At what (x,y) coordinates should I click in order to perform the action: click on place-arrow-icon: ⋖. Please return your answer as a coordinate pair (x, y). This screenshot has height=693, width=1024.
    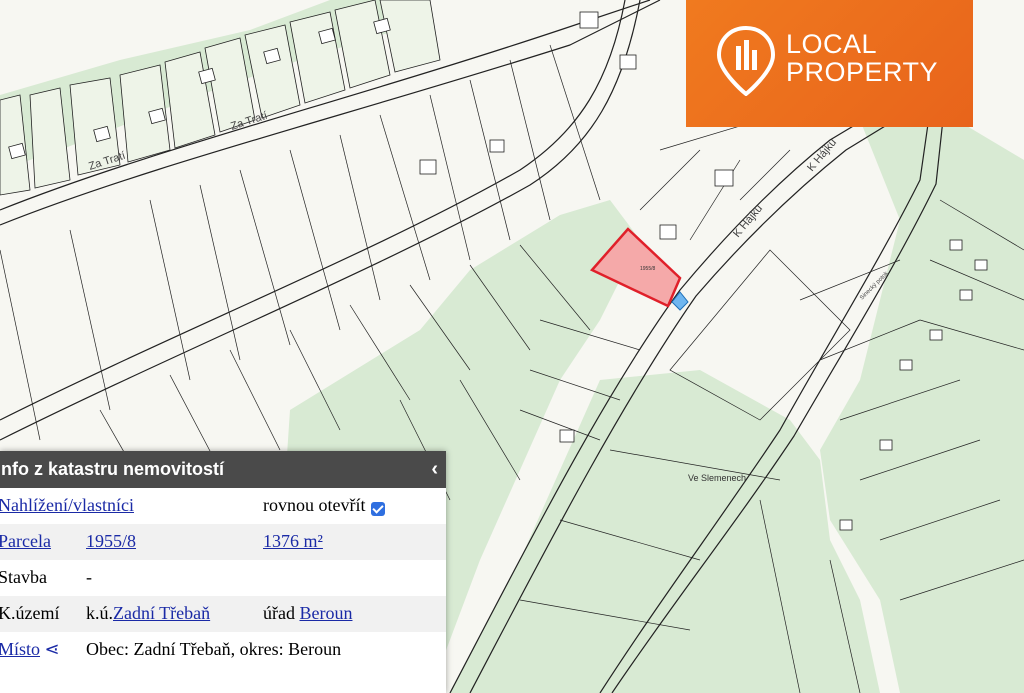
    Looking at the image, I should click on (52, 649).